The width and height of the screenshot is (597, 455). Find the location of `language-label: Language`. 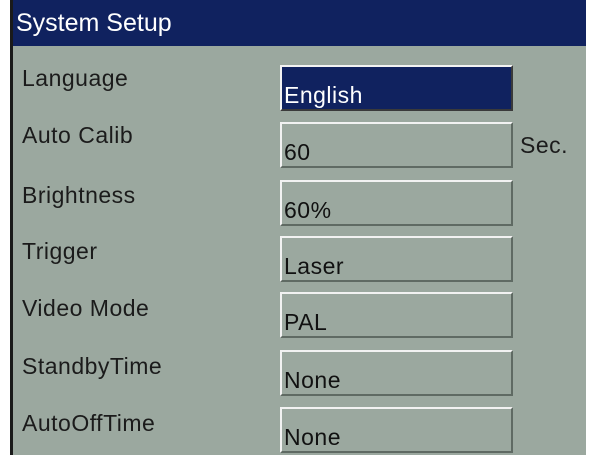

language-label: Language is located at coordinates (75, 78).